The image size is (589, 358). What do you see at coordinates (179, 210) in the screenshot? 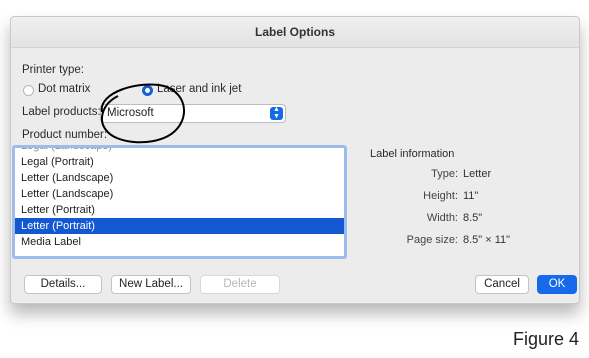
I see `list-item: Letter (Portrait)` at bounding box center [179, 210].